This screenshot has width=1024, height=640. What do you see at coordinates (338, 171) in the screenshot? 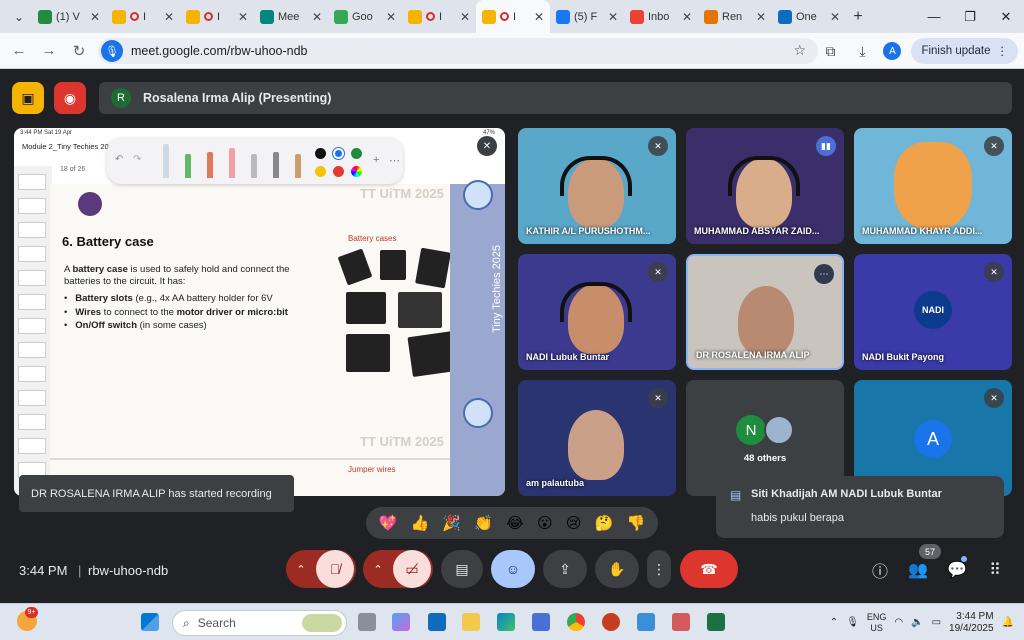
I see `color-red-swatch` at bounding box center [338, 171].